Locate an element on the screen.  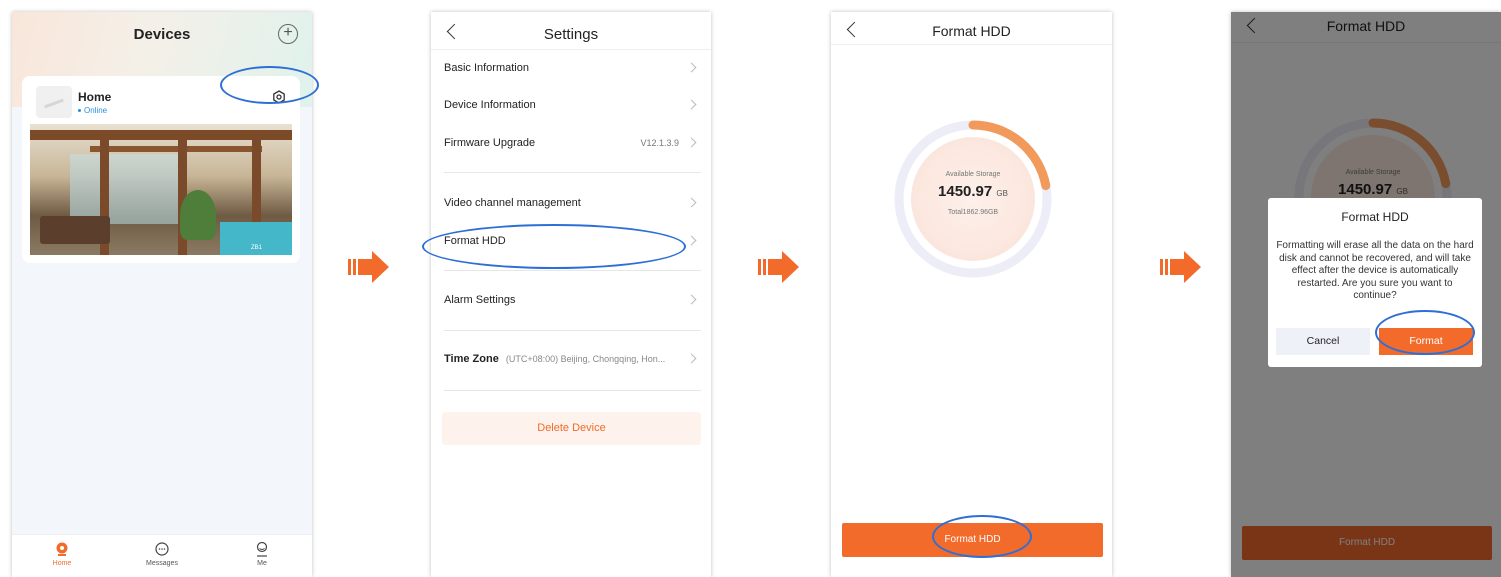
format-button: Format is located at coordinates (1426, 341).